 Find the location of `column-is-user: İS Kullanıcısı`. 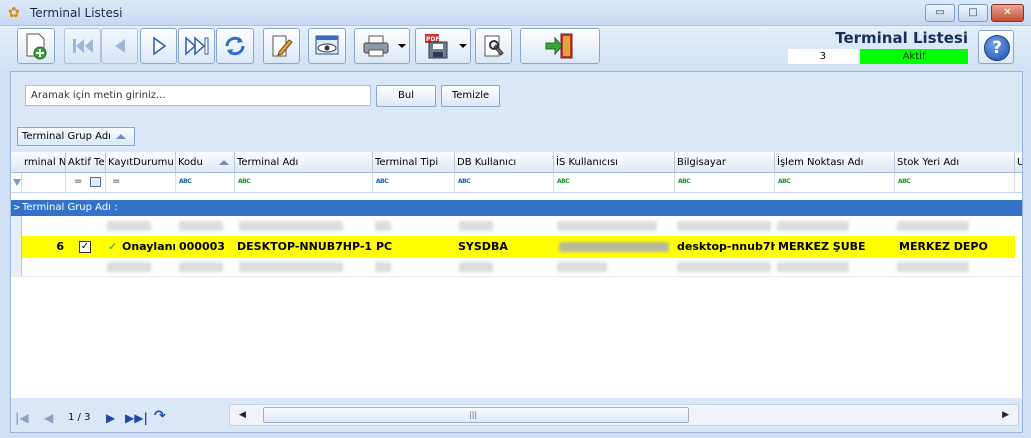

column-is-user: İS Kullanıcısı is located at coordinates (614, 162).